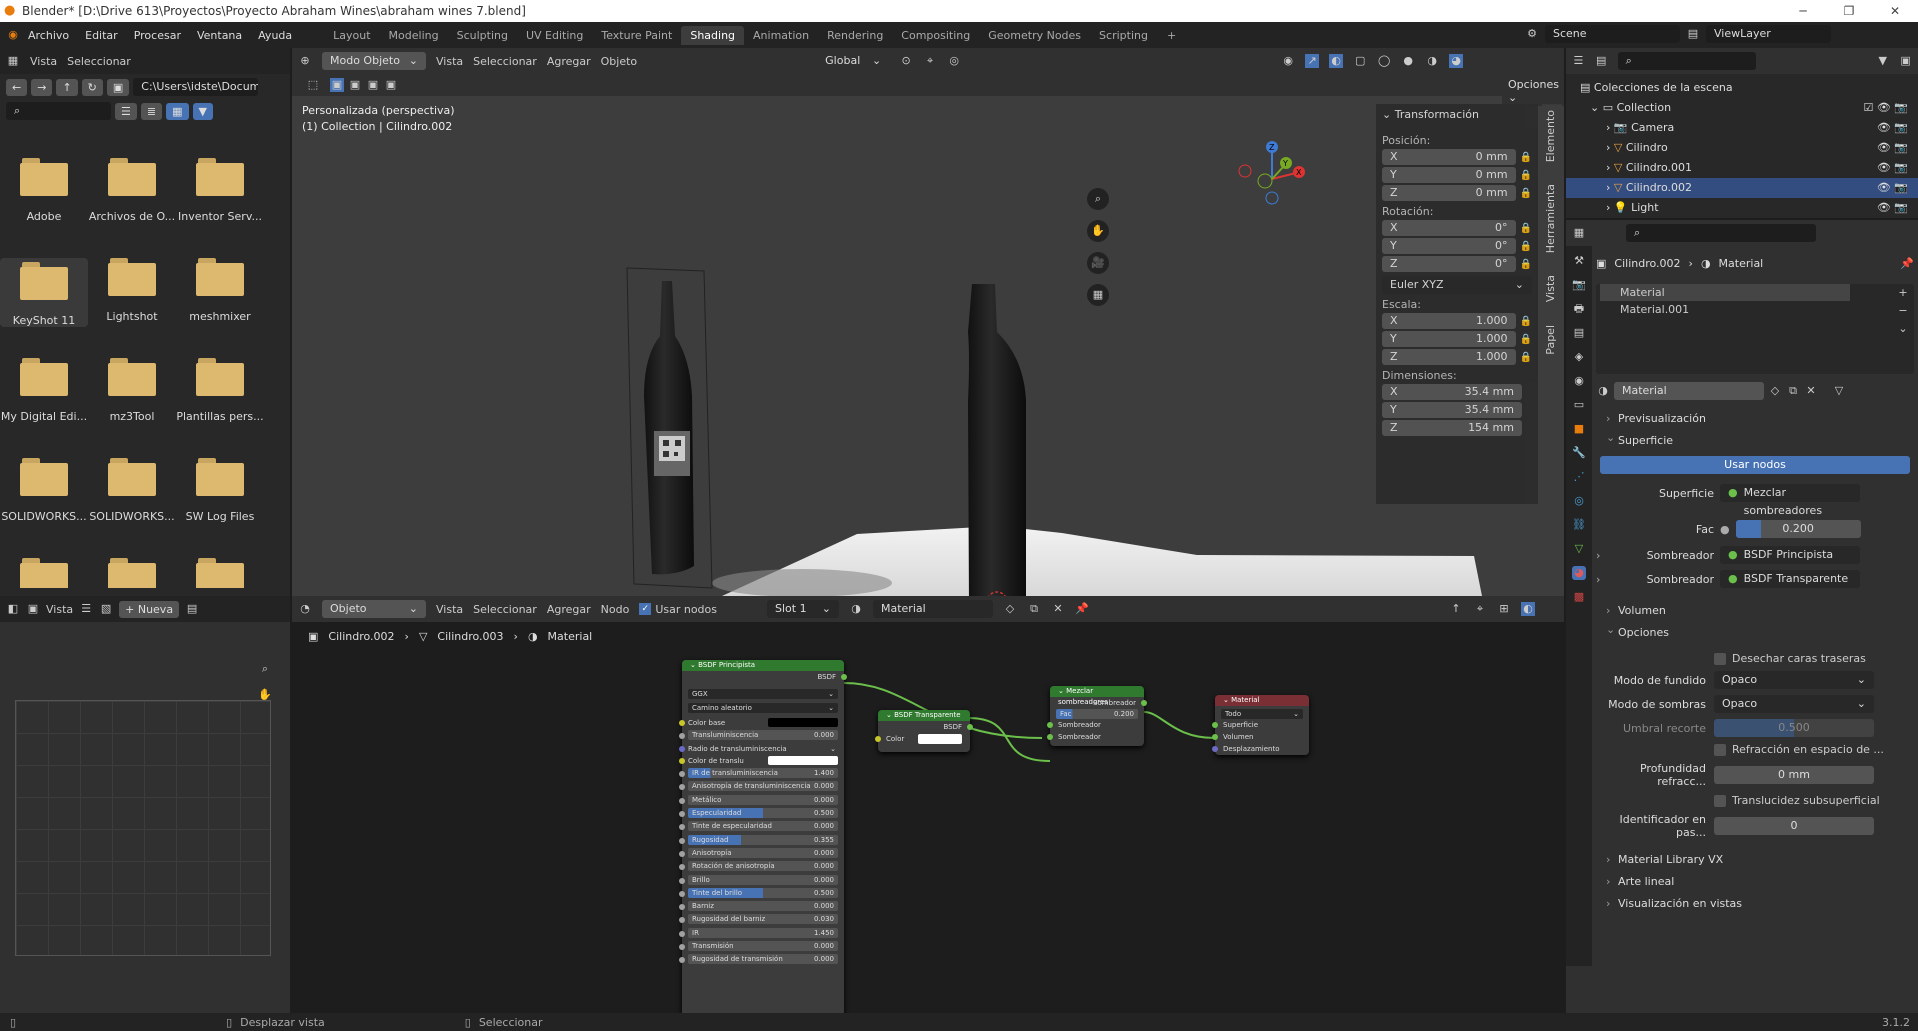 The width and height of the screenshot is (1918, 1031). What do you see at coordinates (157, 35) in the screenshot?
I see `menu-item-2: Procesar` at bounding box center [157, 35].